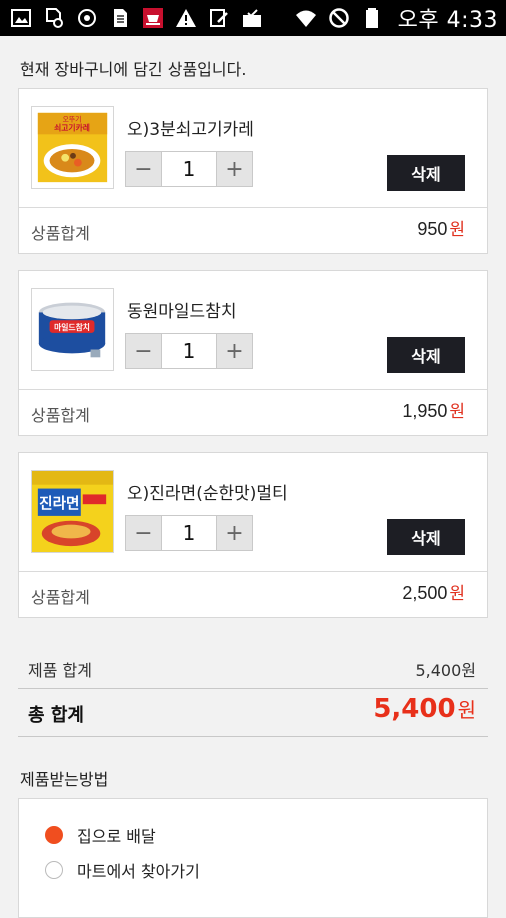 The height and width of the screenshot is (918, 506). Describe the element at coordinates (72, 327) in the screenshot. I see `svg-text: 마일드참치` at that location.